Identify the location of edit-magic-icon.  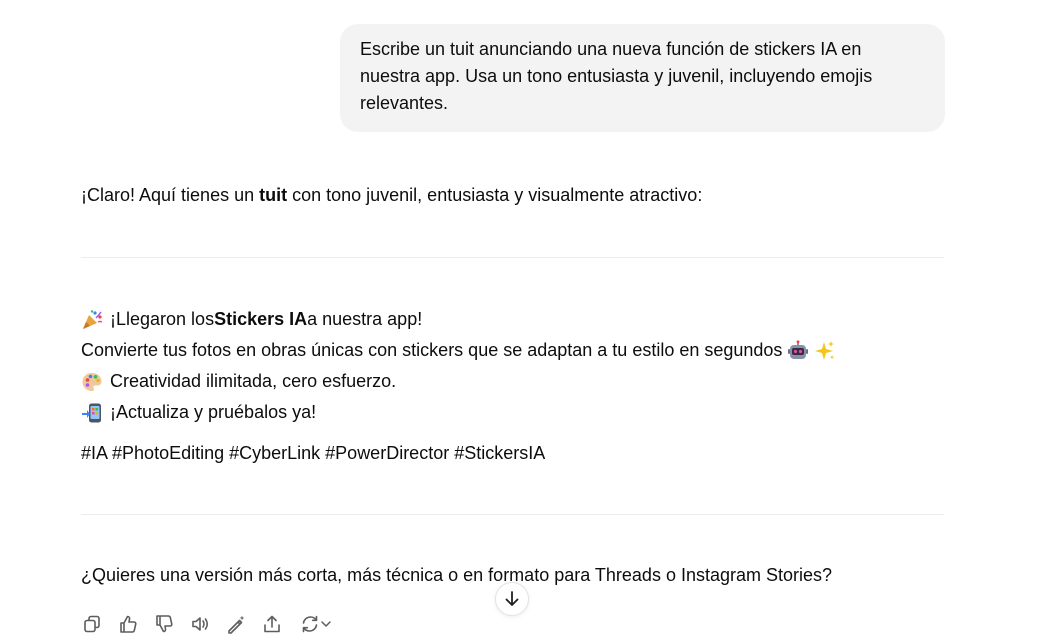
(236, 624).